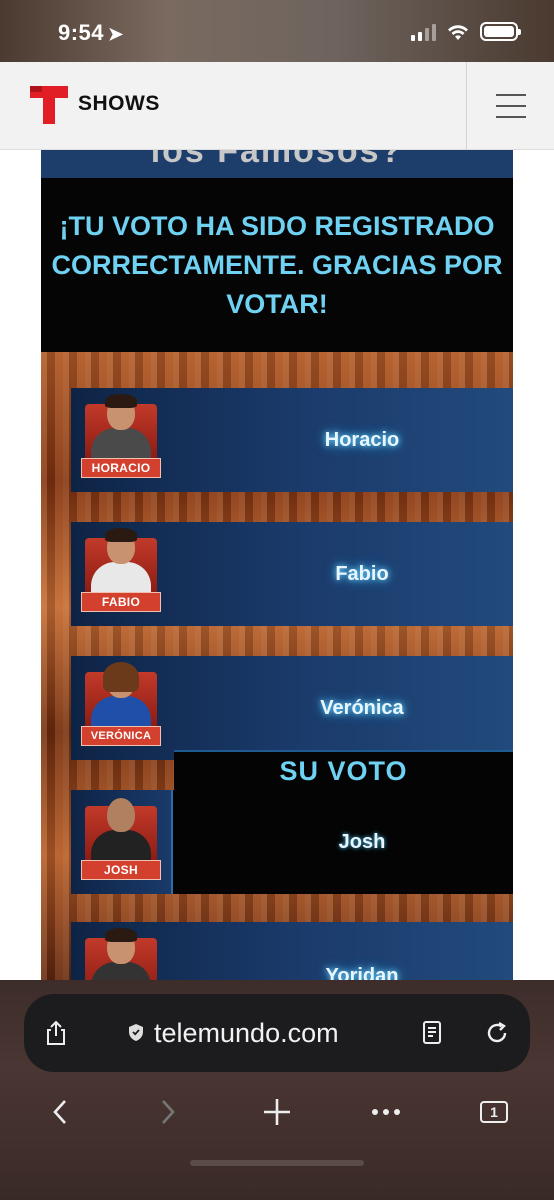 This screenshot has width=554, height=1200. I want to click on candidate-tag: HORACIO, so click(121, 468).